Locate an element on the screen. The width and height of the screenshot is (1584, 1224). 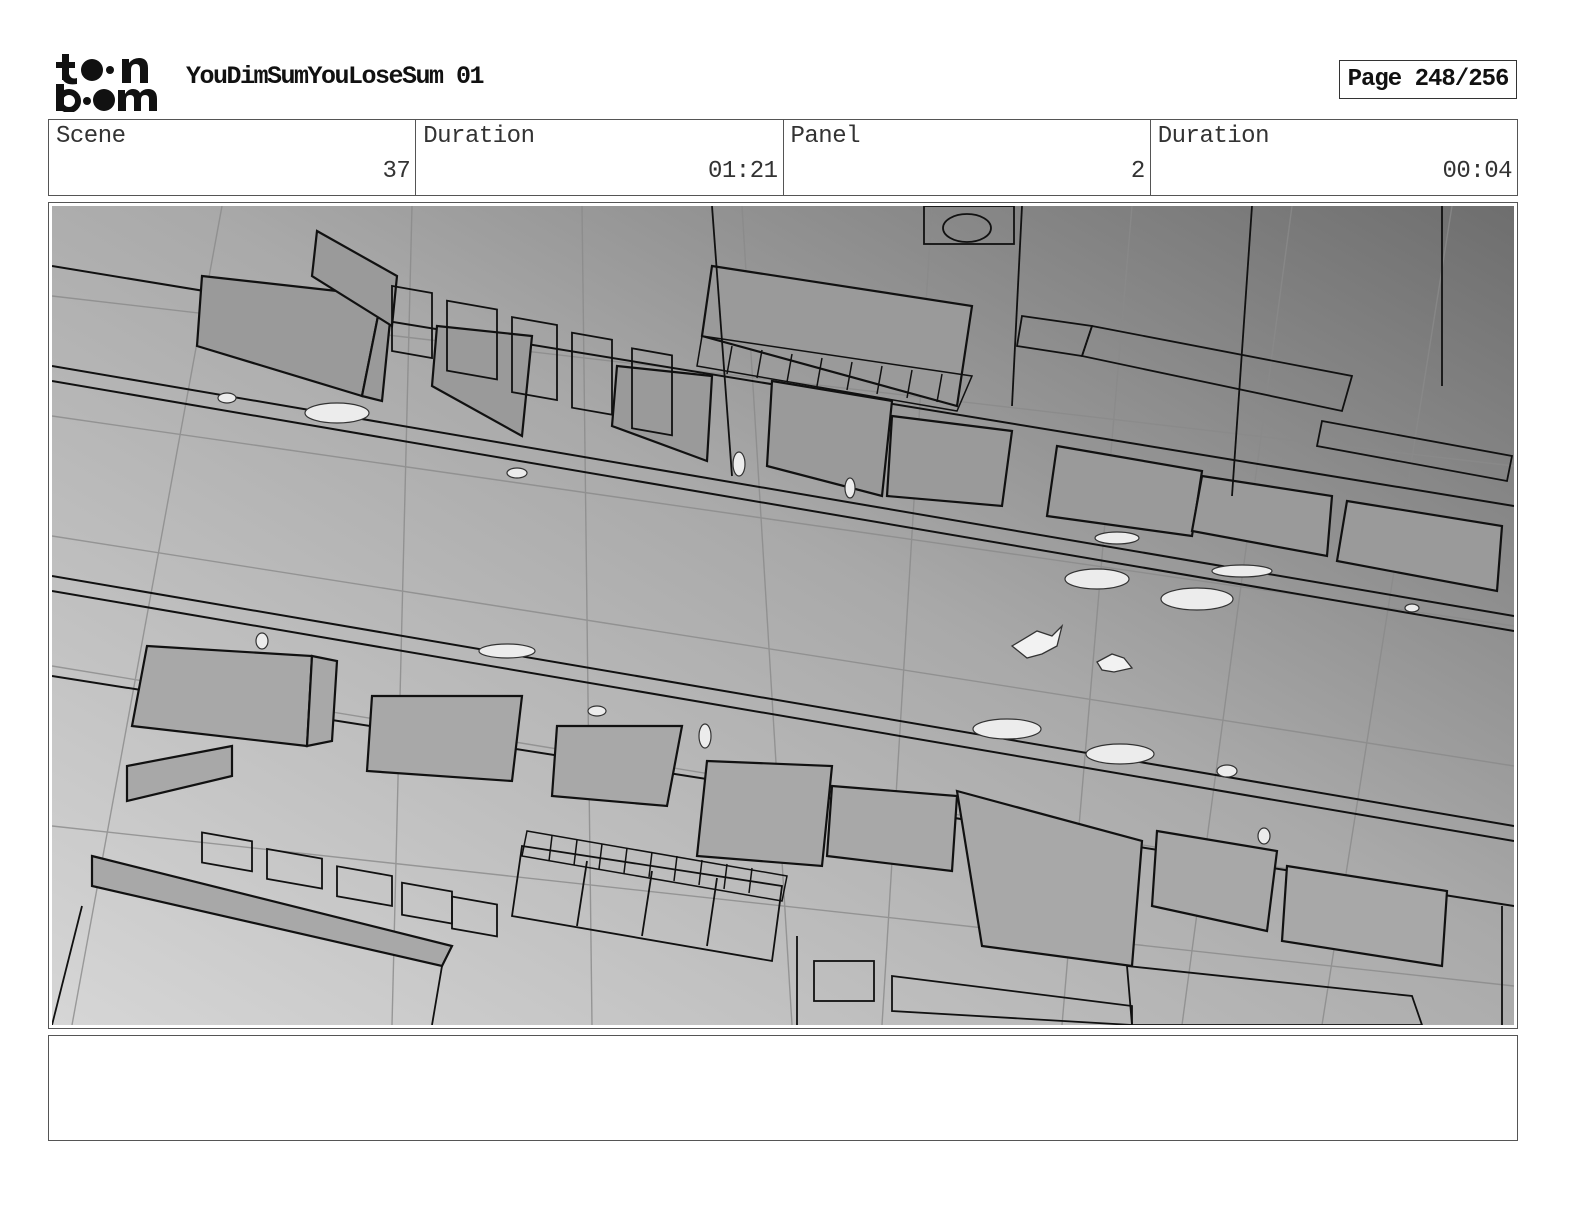
project-title: YouDimSumYouLoseSum 01 is located at coordinates (335, 76).